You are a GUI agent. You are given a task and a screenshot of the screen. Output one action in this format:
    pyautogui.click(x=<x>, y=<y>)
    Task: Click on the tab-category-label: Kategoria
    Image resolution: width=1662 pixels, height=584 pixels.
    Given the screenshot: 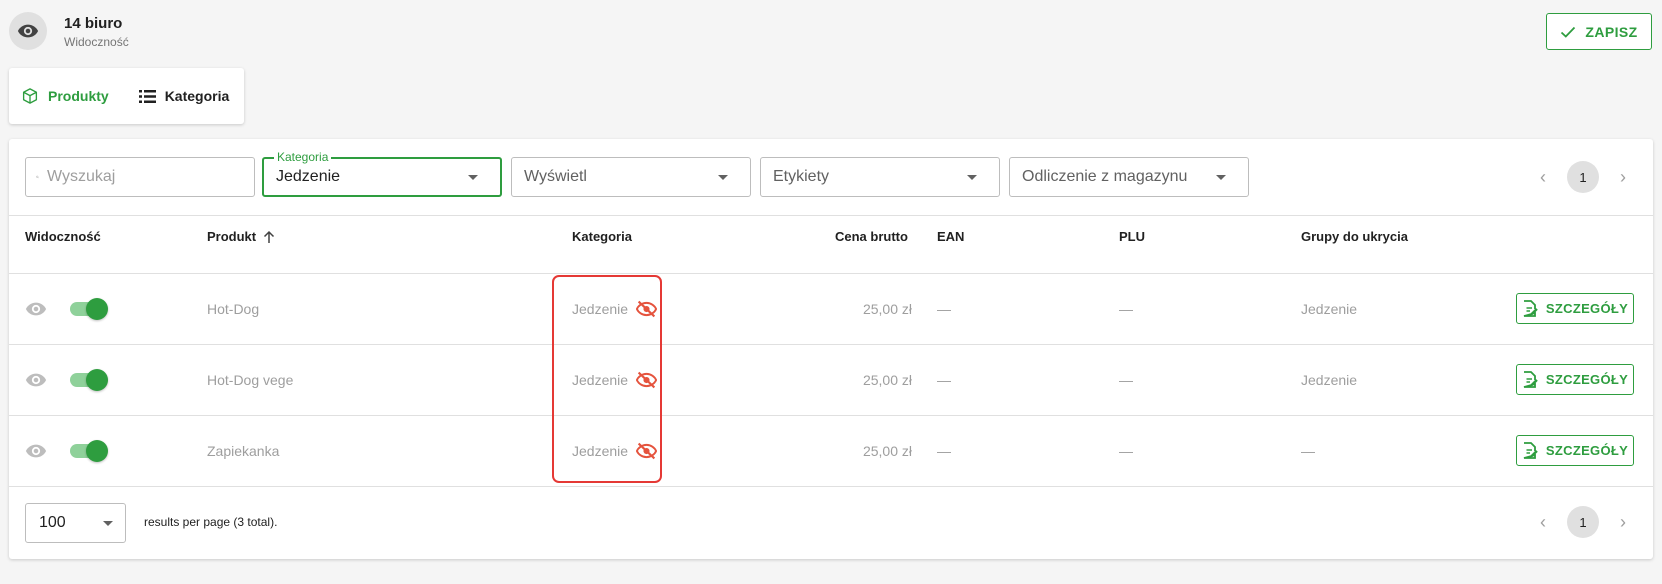 What is the action you would take?
    pyautogui.click(x=197, y=96)
    